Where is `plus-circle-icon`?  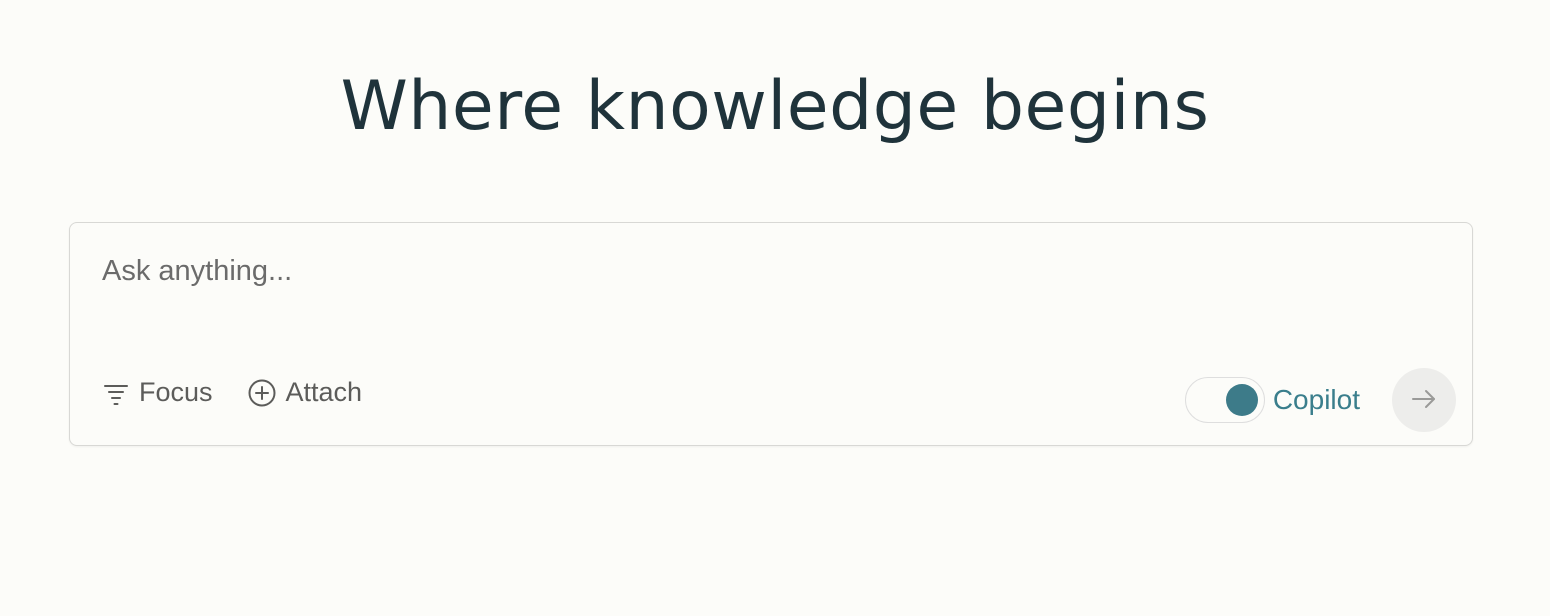
plus-circle-icon is located at coordinates (262, 393).